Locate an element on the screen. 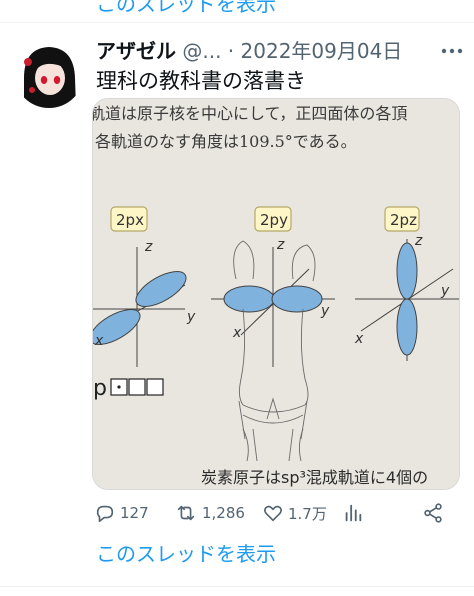 The width and height of the screenshot is (474, 596). show-thread-link: このスレッドを表示 is located at coordinates (186, 554).